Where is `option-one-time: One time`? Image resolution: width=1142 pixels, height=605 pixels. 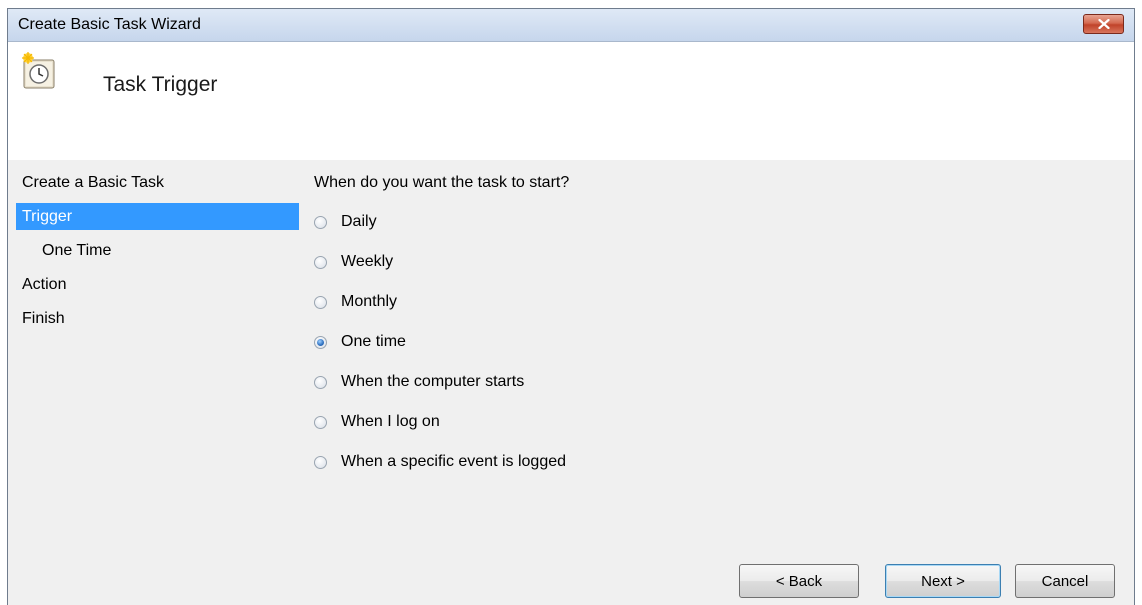 option-one-time: One time is located at coordinates (441, 342).